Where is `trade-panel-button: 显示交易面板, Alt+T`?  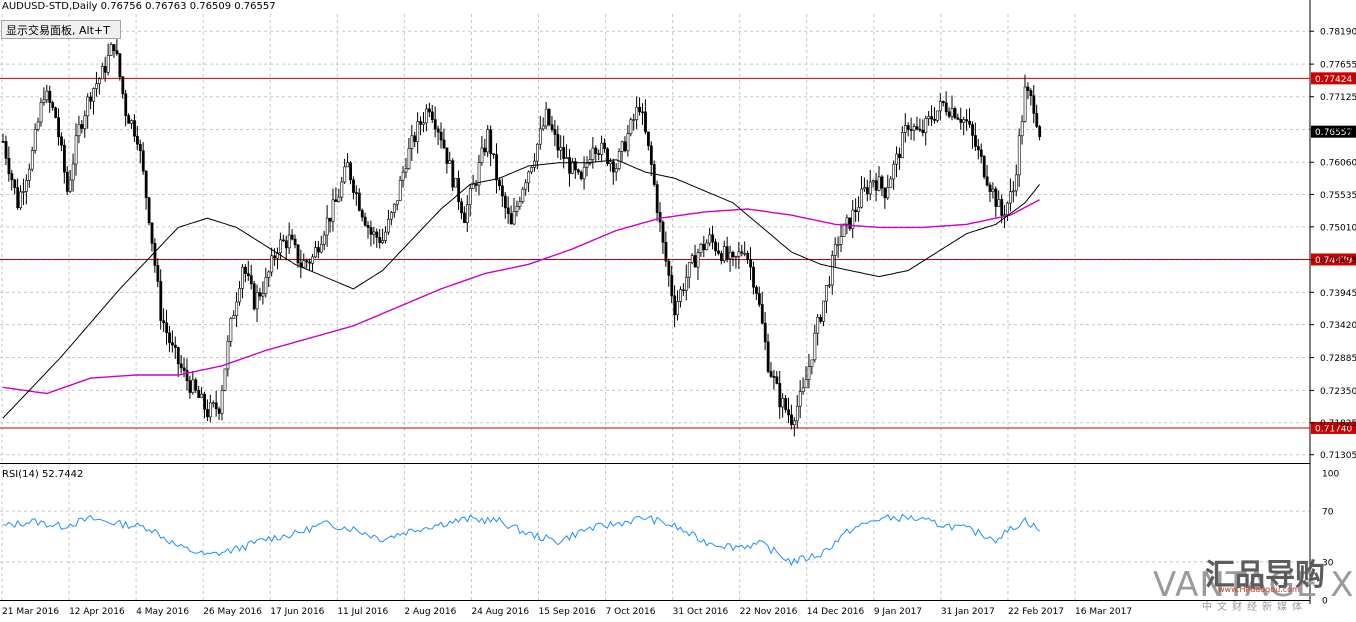 trade-panel-button: 显示交易面板, Alt+T is located at coordinates (61, 29).